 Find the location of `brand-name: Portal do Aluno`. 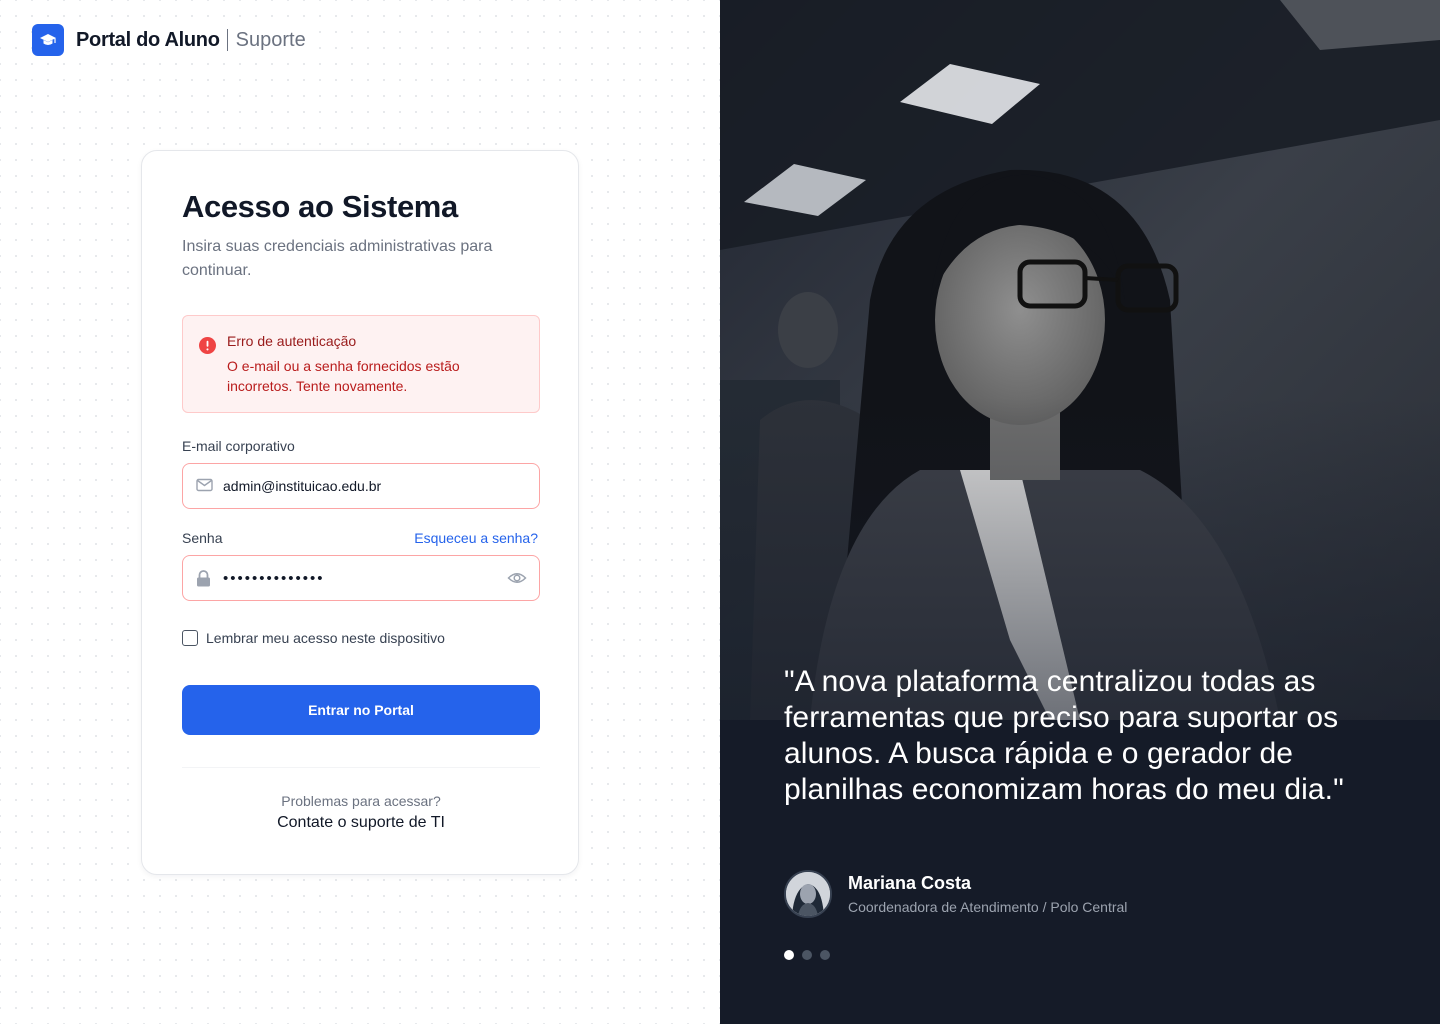

brand-name: Portal do Aluno is located at coordinates (148, 39).